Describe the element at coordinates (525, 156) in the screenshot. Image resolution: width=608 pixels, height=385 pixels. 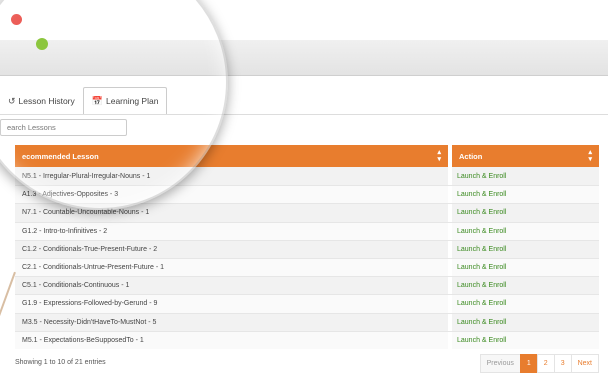
I see `column-header-action: Action ▴ ▾` at that location.